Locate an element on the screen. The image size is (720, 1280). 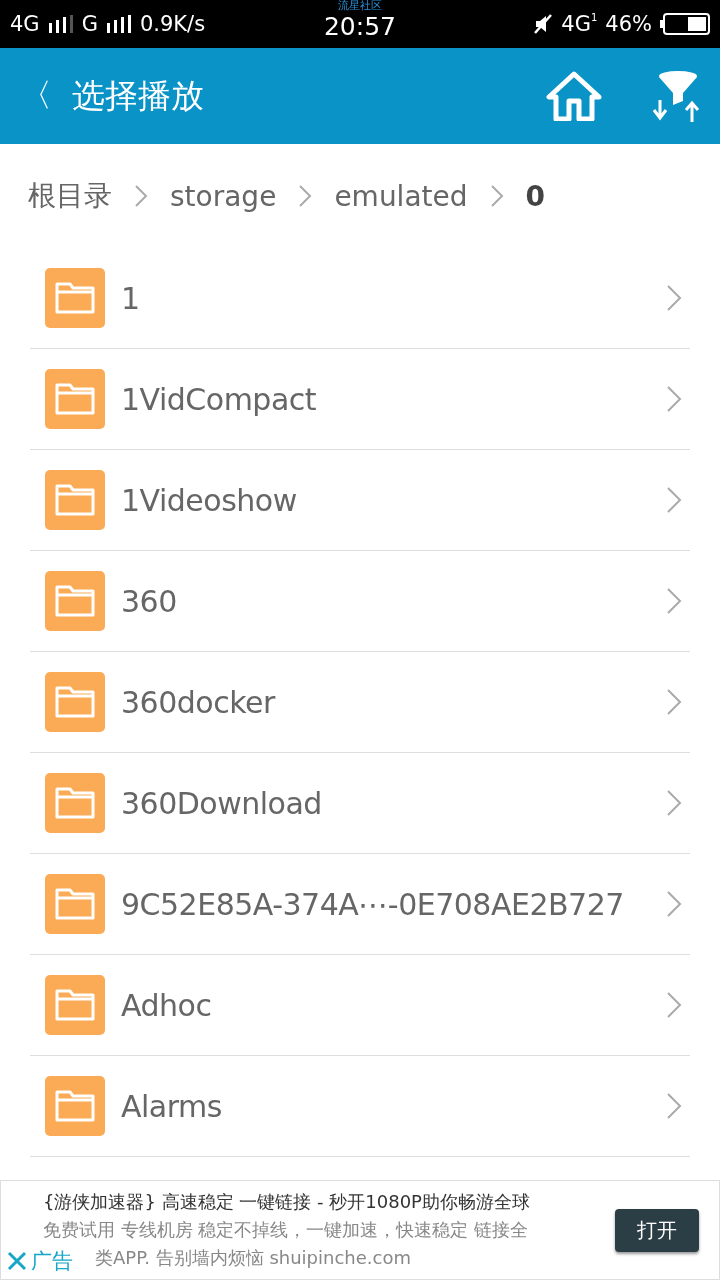
folder-name: 1Videoshow is located at coordinates (209, 500).